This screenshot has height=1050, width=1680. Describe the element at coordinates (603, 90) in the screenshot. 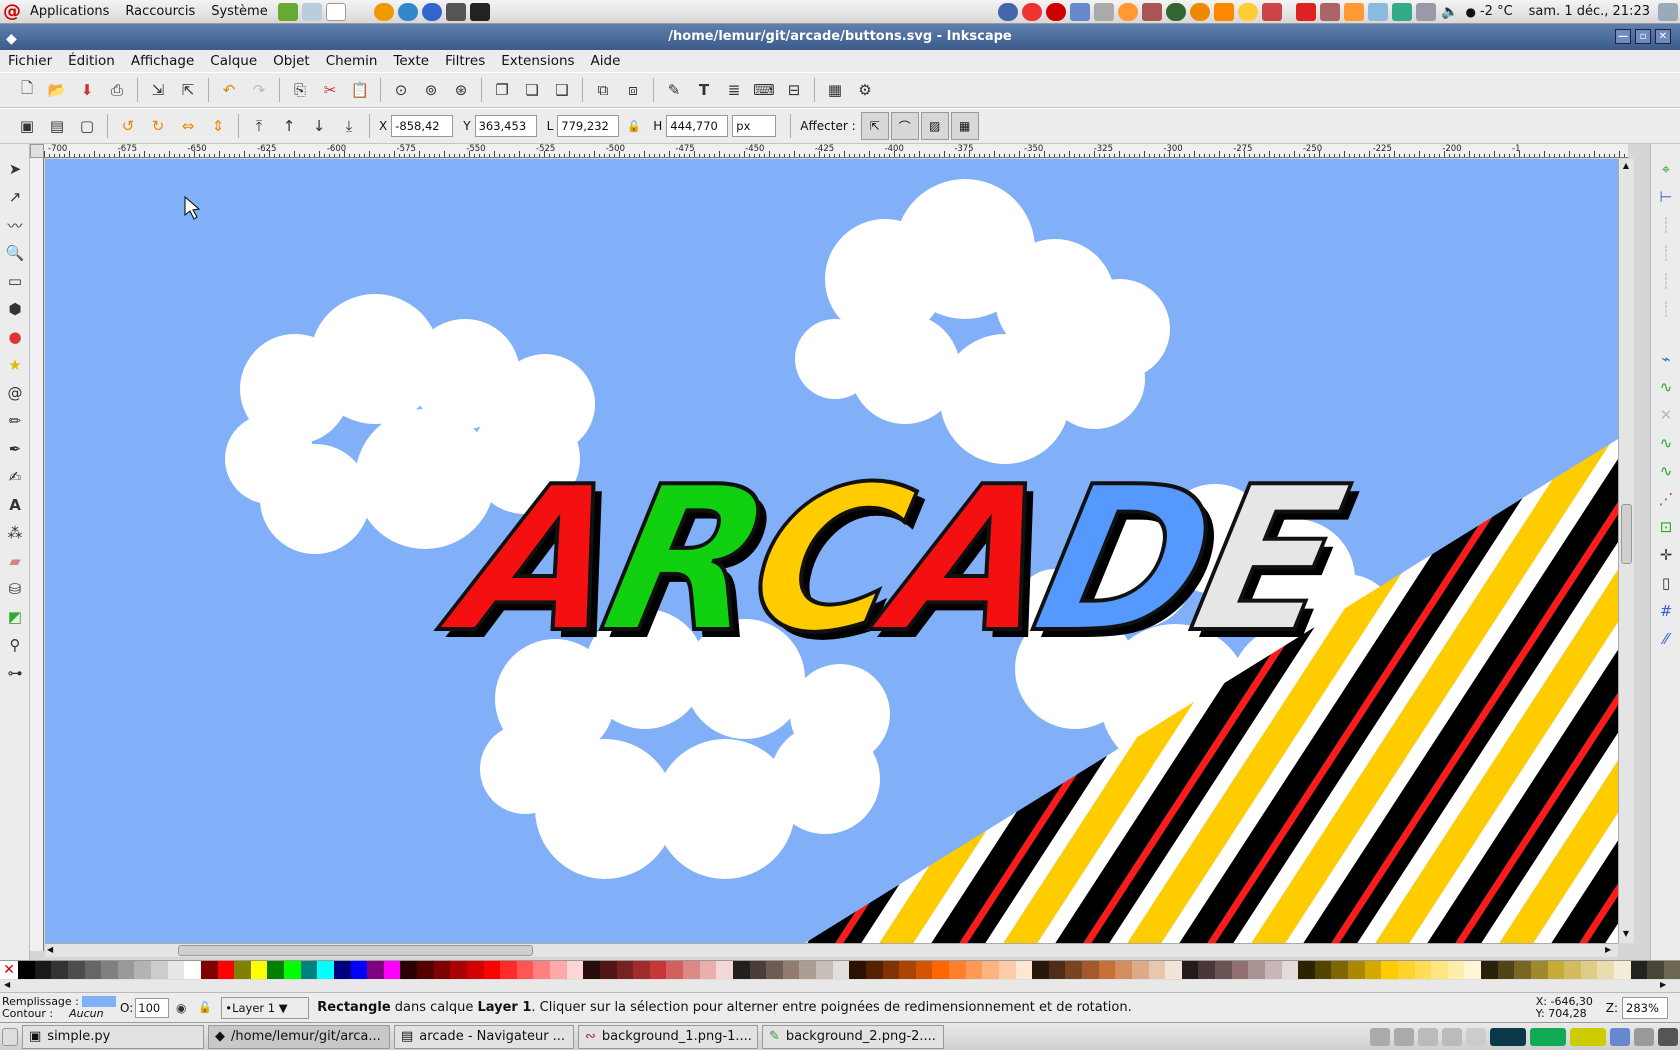

I see `group-icon: ⧉` at that location.